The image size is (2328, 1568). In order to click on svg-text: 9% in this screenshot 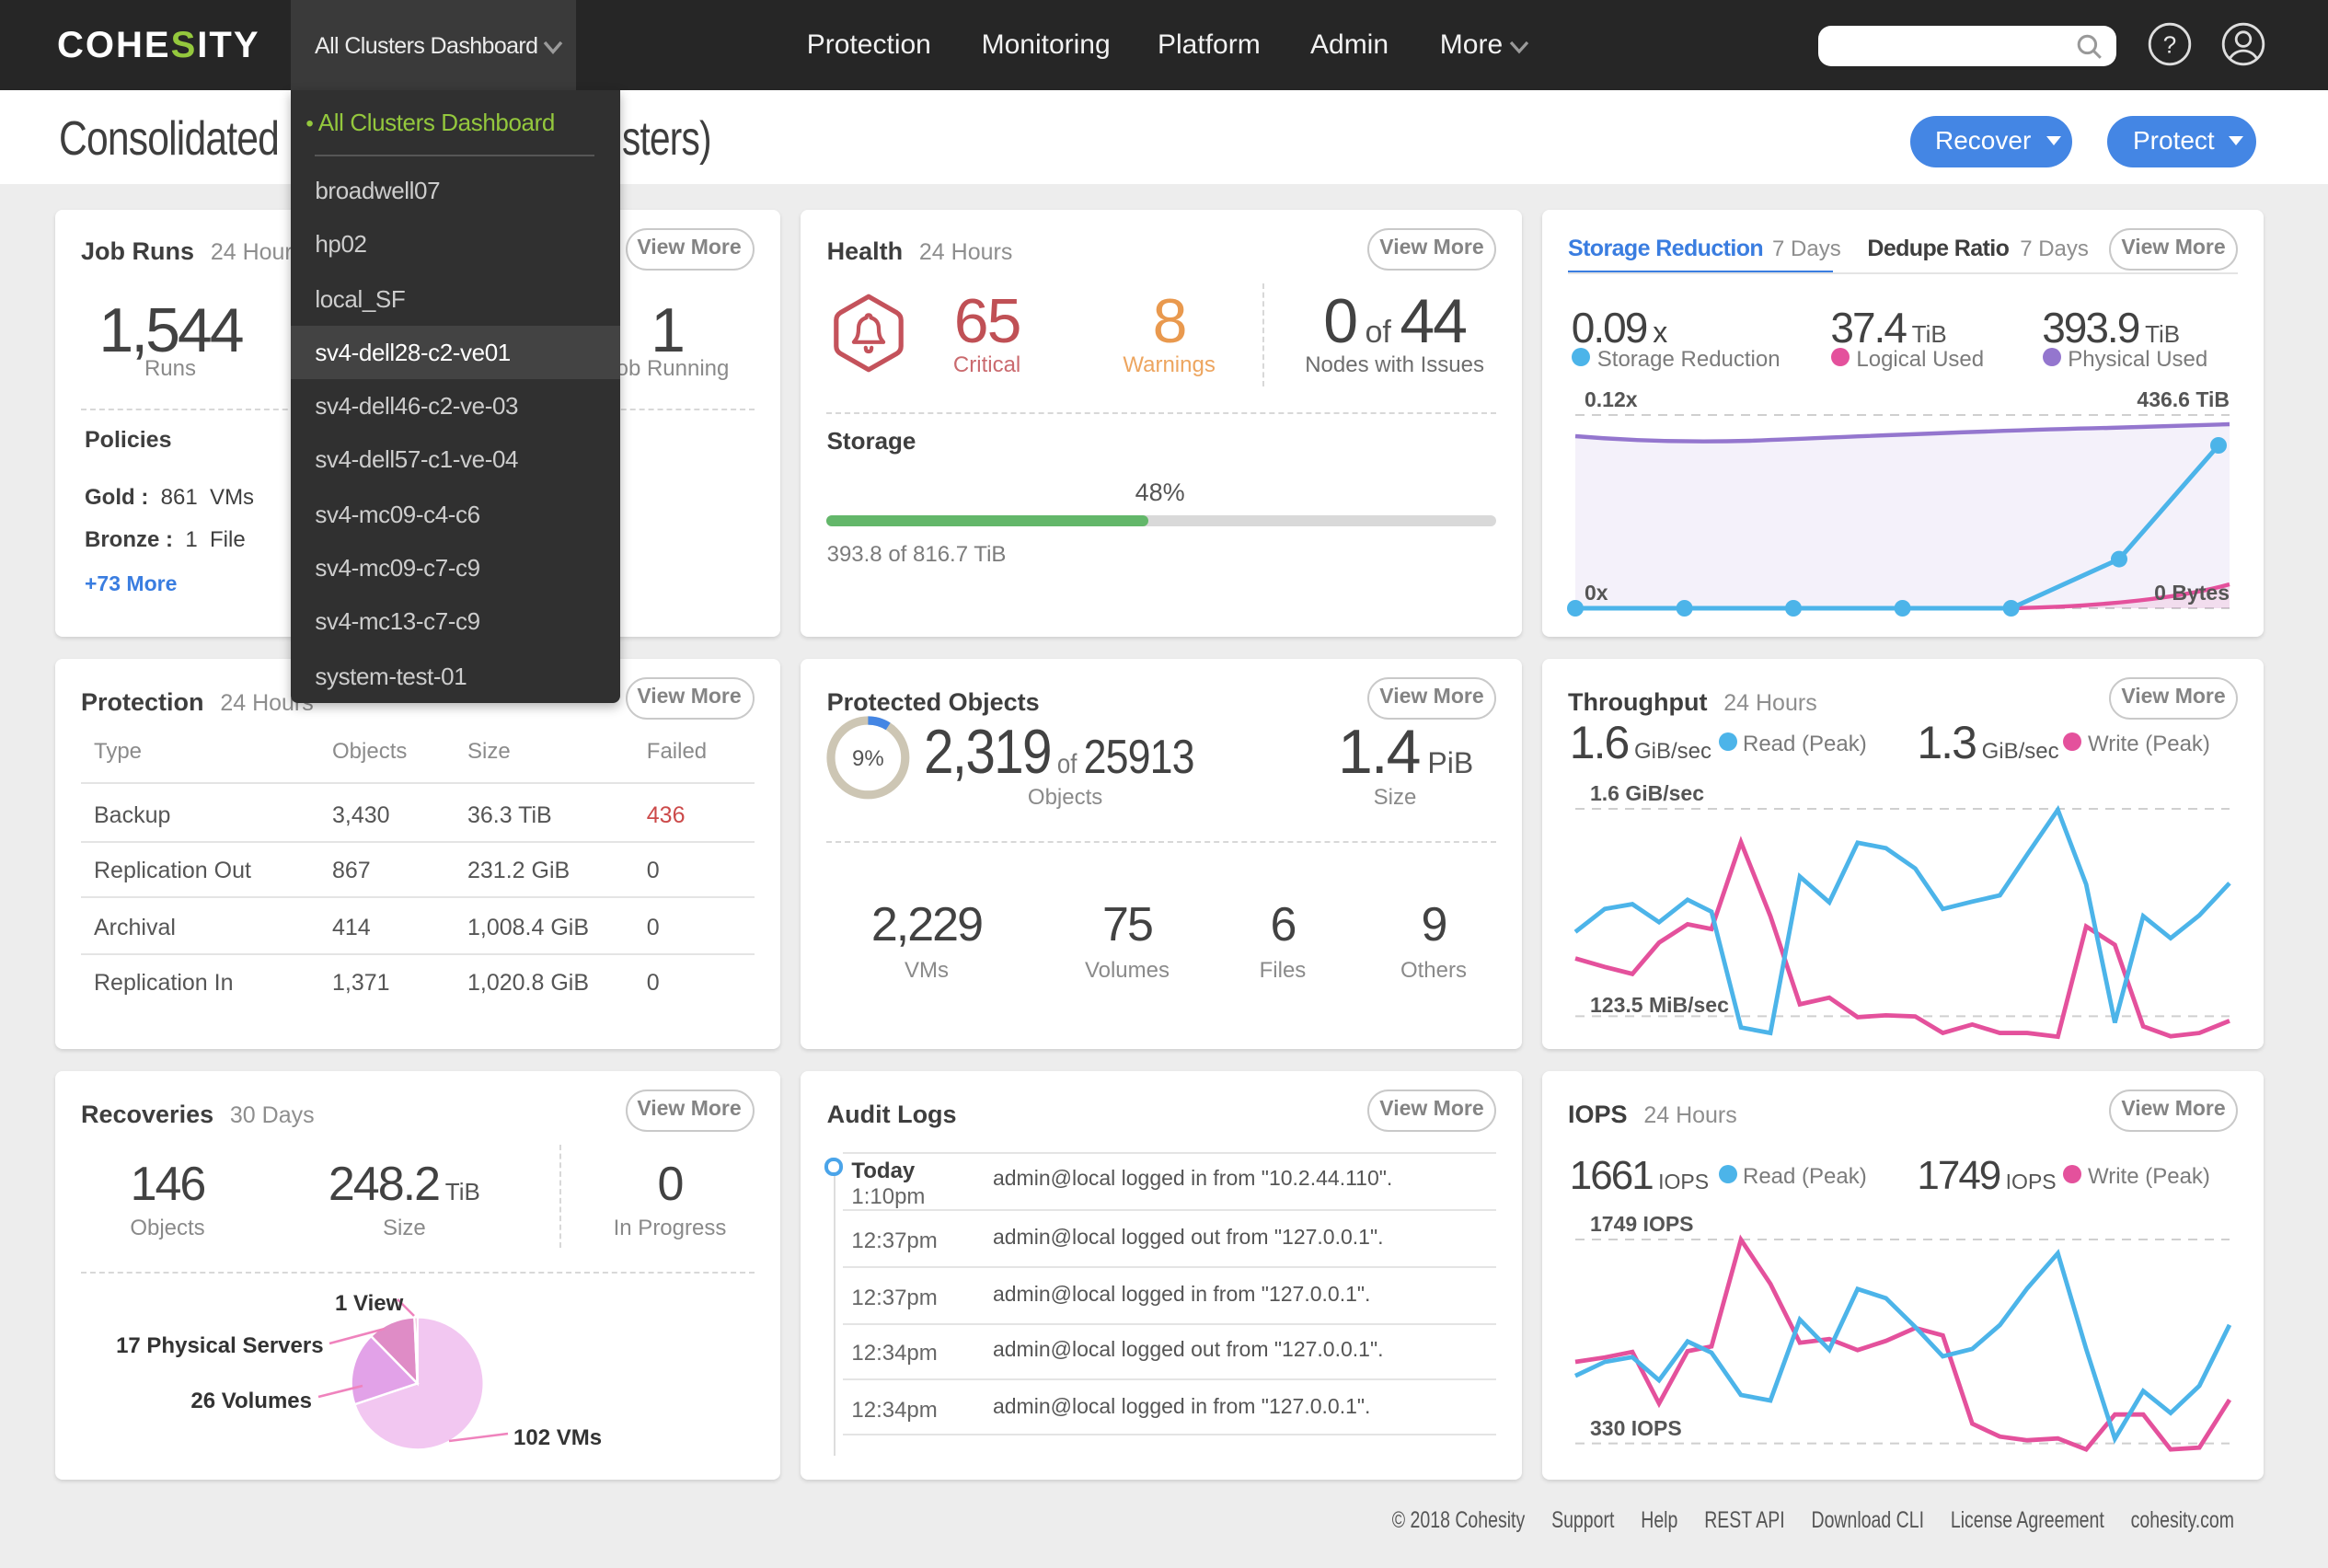, I will do `click(867, 759)`.